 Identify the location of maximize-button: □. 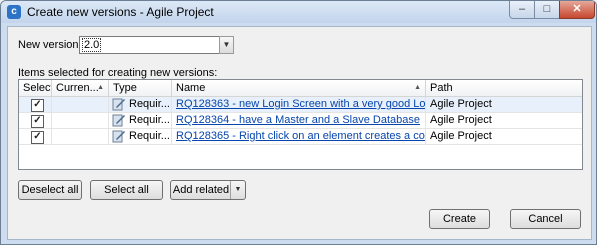
(547, 10).